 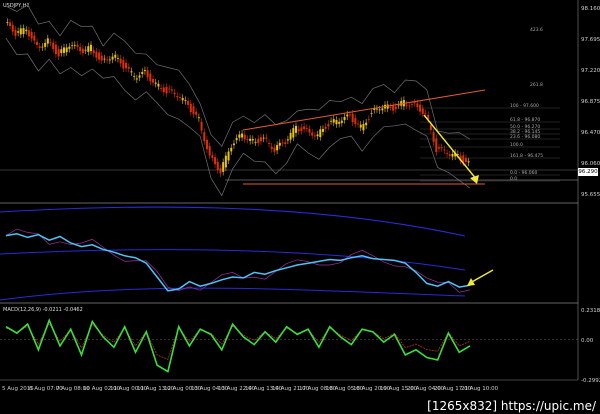 I want to click on price-tick-label: 95.655, so click(x=590, y=195).